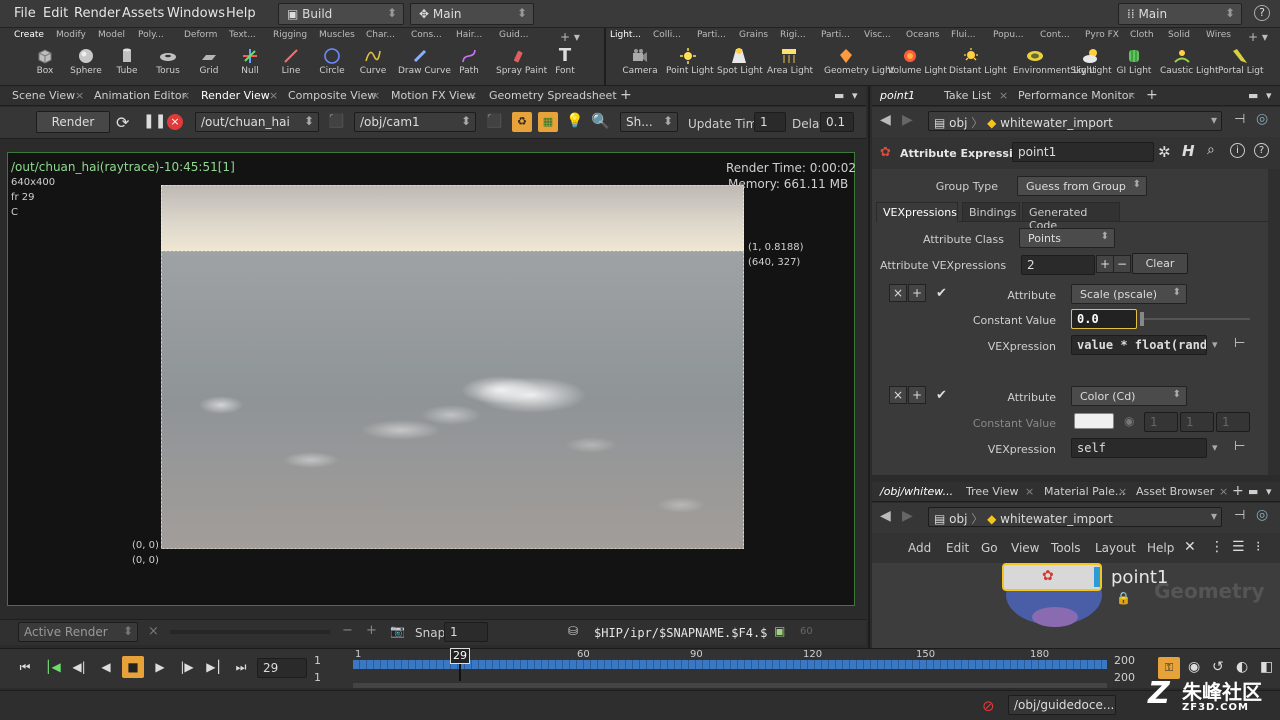  I want to click on step-end-icon: ▶⎮, so click(214, 667).